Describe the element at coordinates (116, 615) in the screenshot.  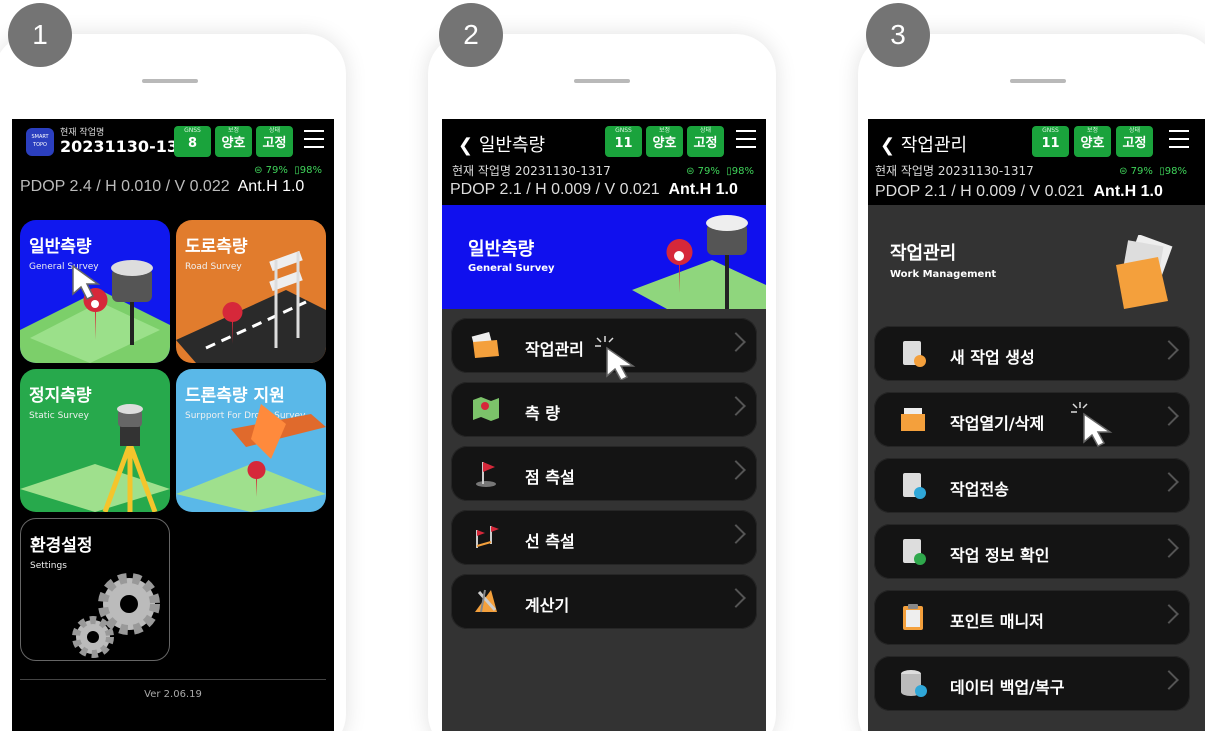
I see `gear-icon` at that location.